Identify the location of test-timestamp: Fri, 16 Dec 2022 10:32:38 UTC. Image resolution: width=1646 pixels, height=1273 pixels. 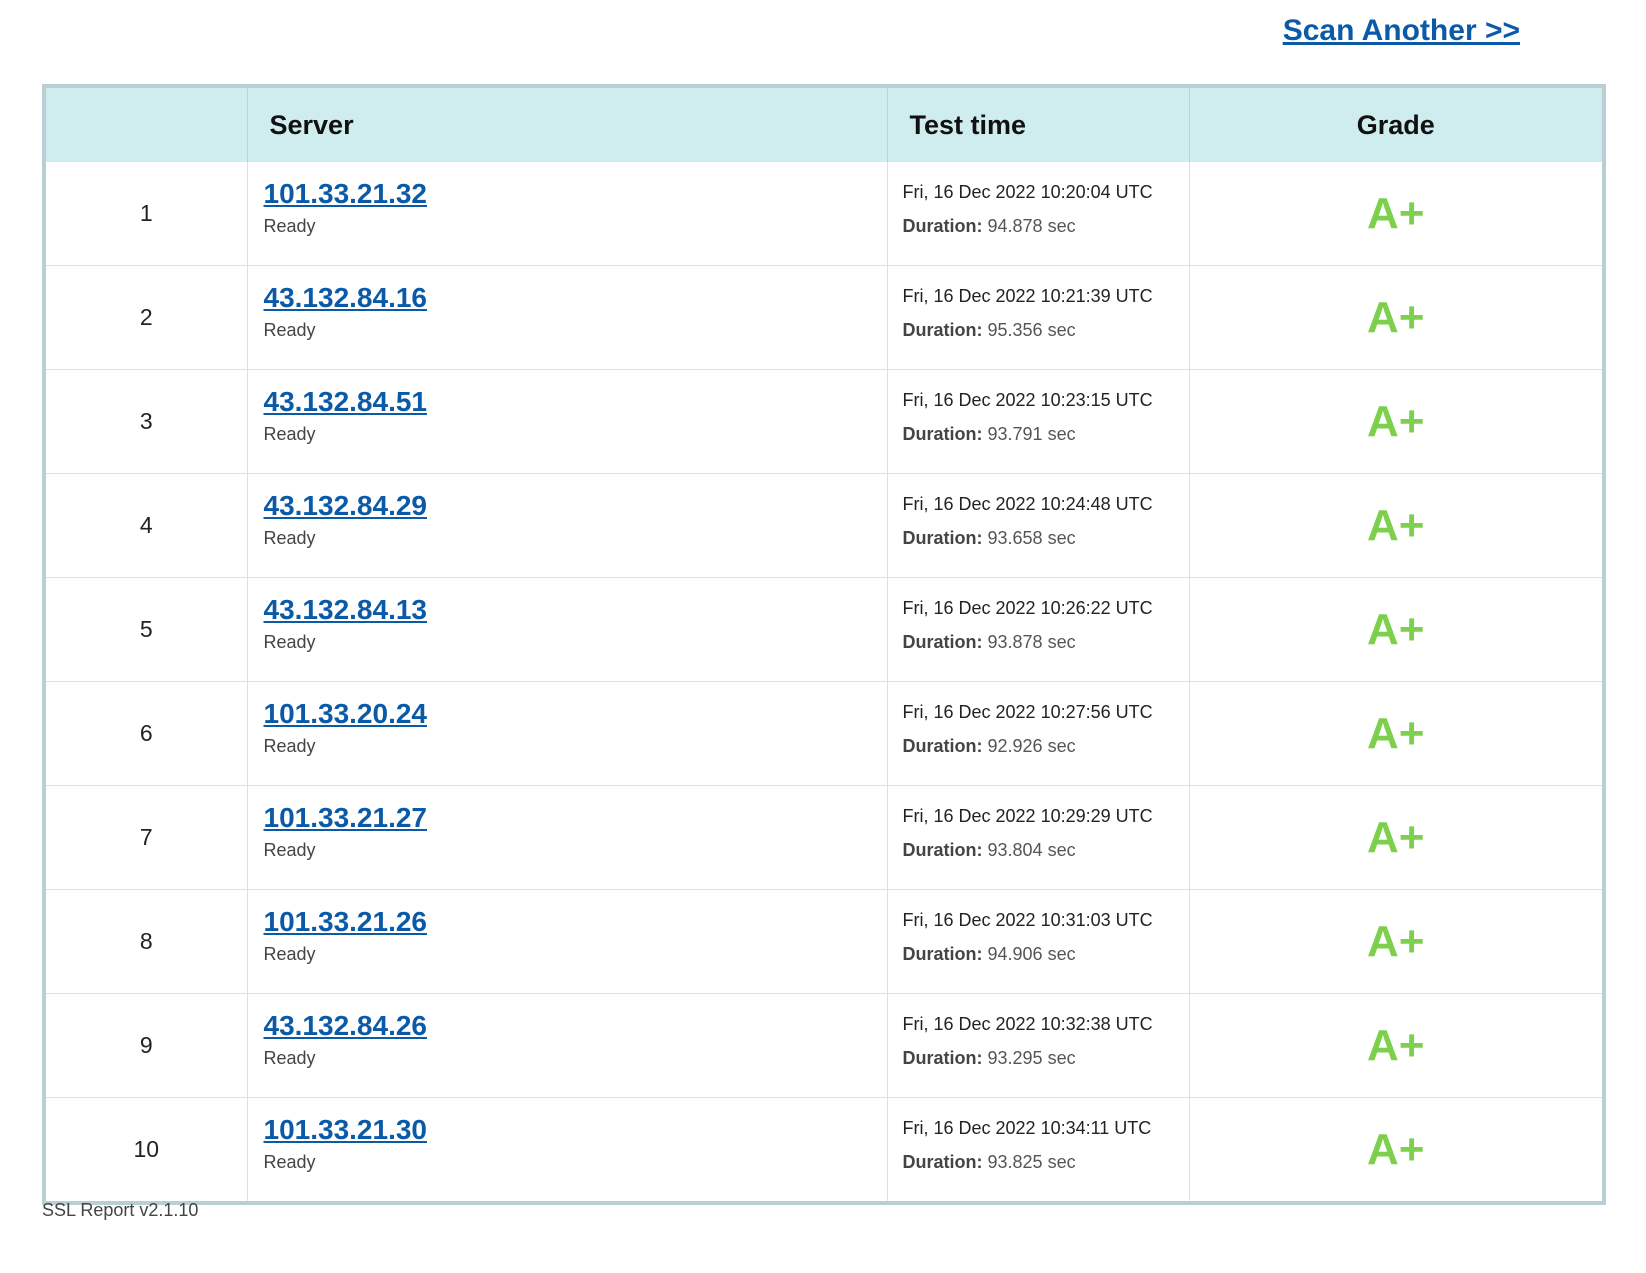
(1027, 1024).